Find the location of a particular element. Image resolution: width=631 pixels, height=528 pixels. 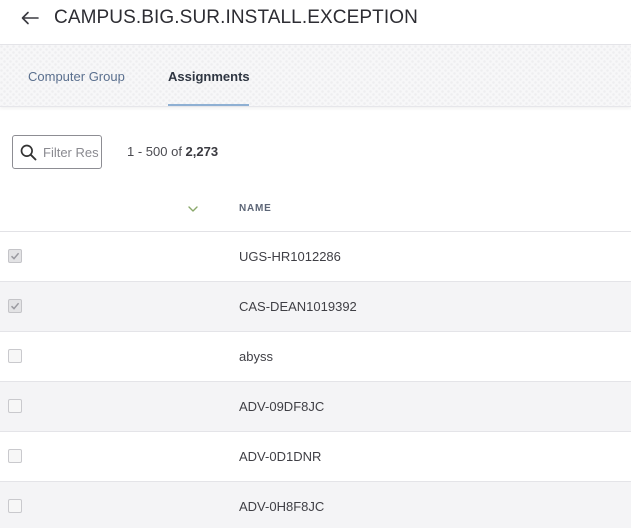

table-row: UGS-HR1012286 is located at coordinates (315, 257).